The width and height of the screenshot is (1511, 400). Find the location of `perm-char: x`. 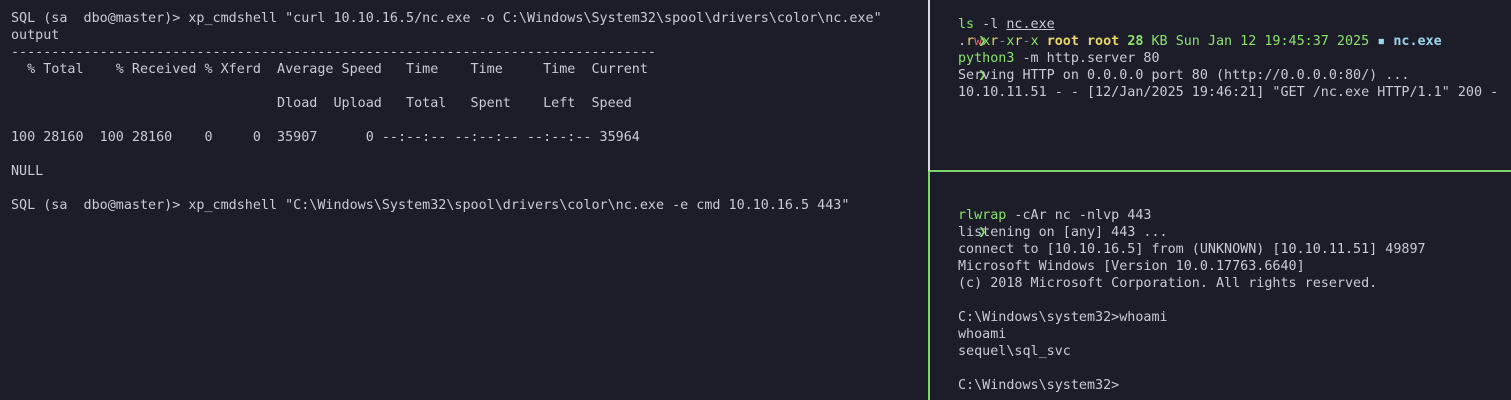

perm-char: x is located at coordinates (1034, 41).